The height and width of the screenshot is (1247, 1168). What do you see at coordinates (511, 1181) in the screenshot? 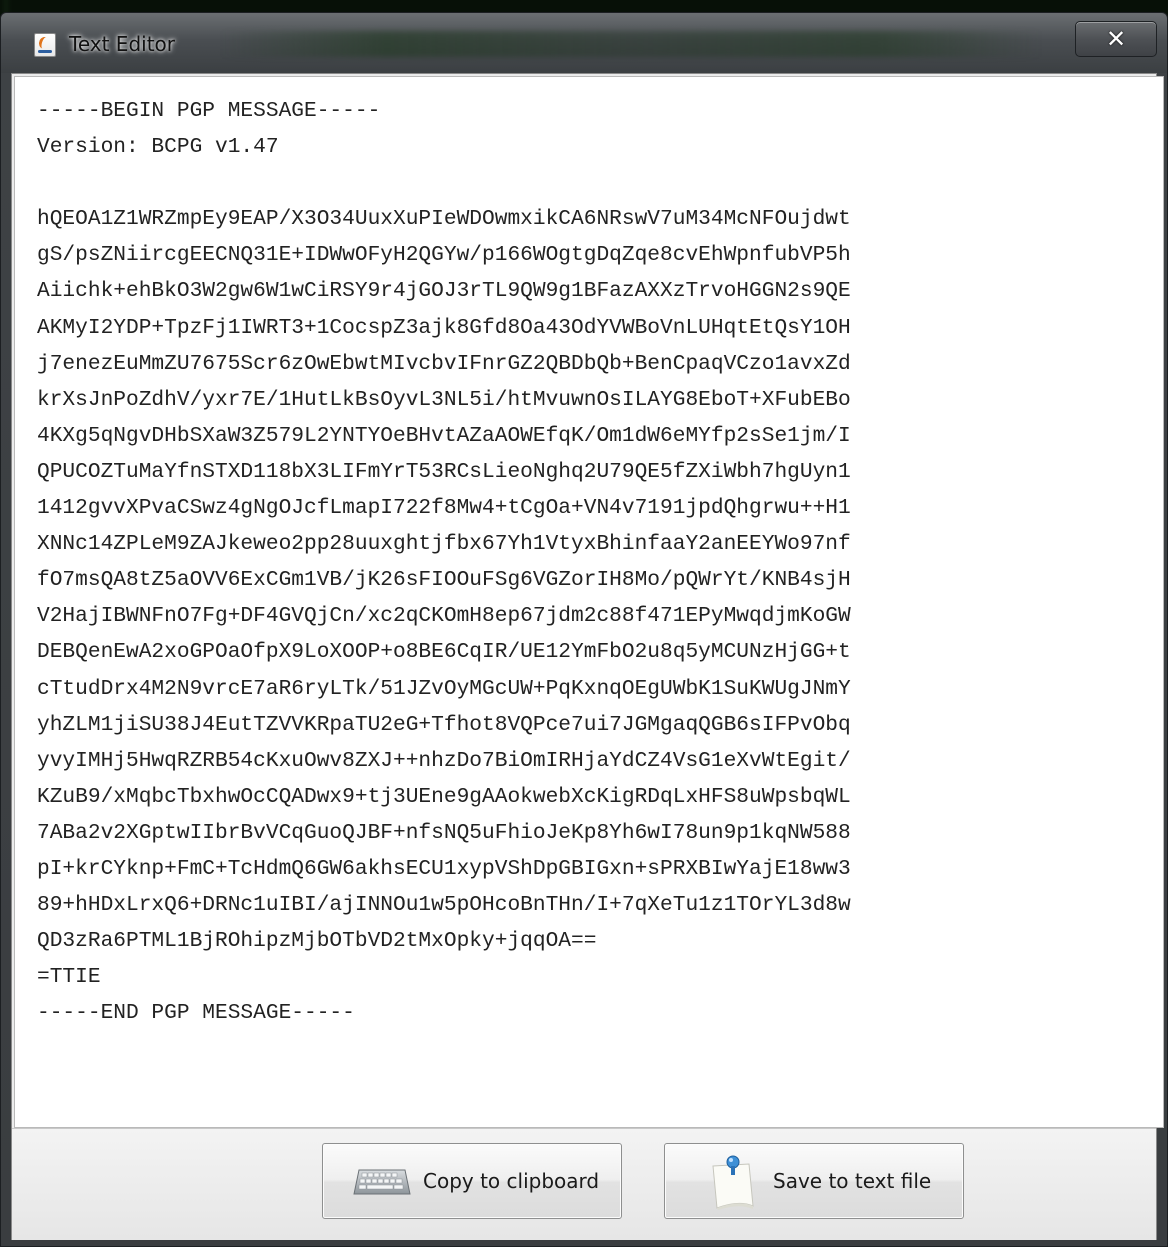
I see `copy-to-clipboard-label: Copy to clipboard` at bounding box center [511, 1181].